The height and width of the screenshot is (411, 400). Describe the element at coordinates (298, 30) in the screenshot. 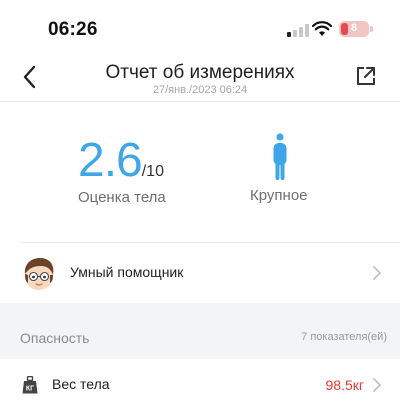

I see `cellular-signal-icon` at that location.